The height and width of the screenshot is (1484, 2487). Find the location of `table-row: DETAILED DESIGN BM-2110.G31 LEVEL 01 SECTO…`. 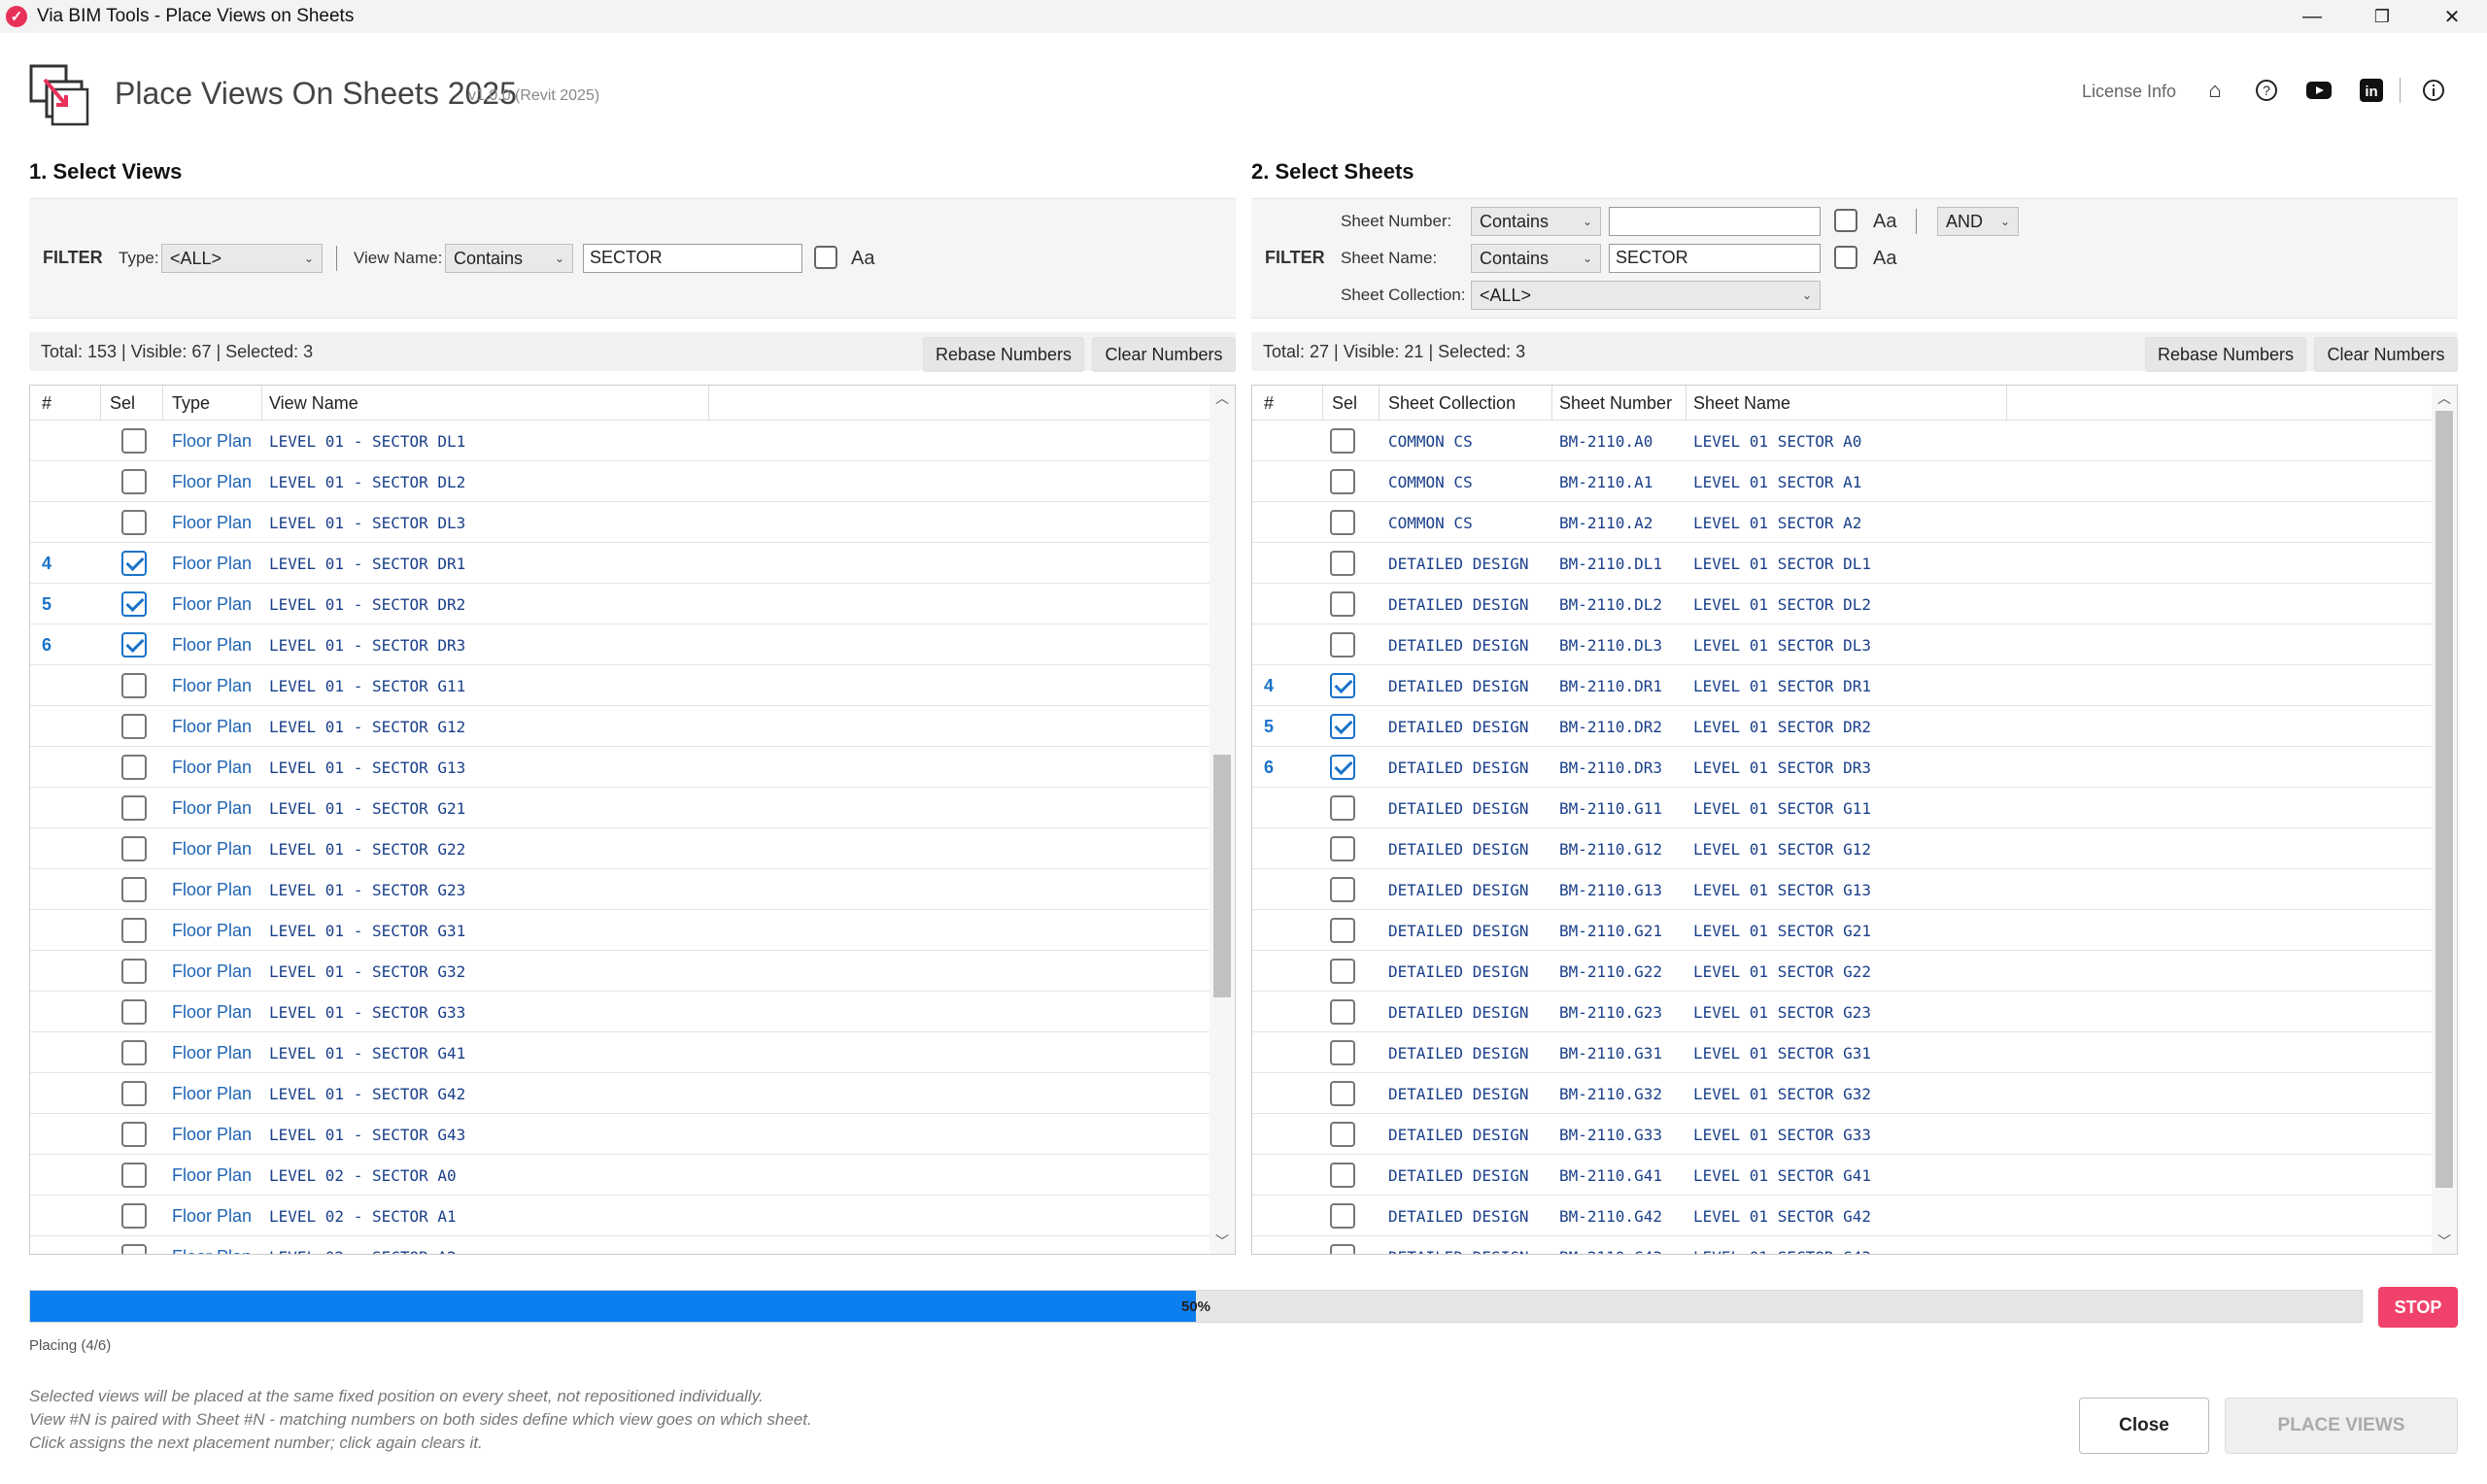

table-row: DETAILED DESIGN BM-2110.G31 LEVEL 01 SECTO… is located at coordinates (1854, 1052).